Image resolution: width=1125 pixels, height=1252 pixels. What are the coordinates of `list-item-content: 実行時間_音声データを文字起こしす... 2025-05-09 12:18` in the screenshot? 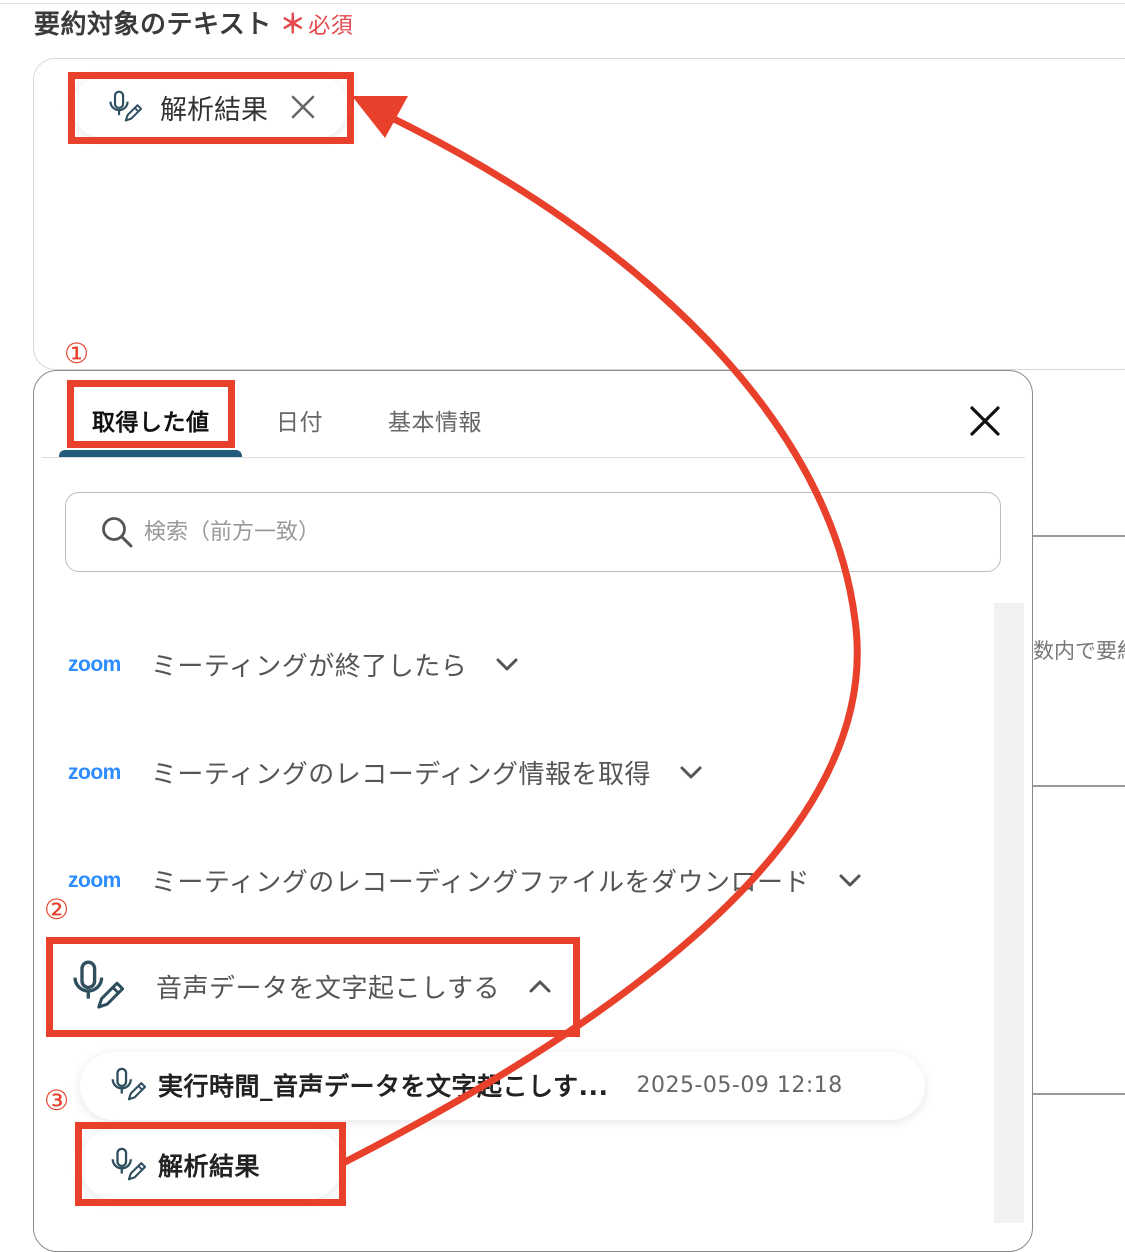 It's located at (475, 1085).